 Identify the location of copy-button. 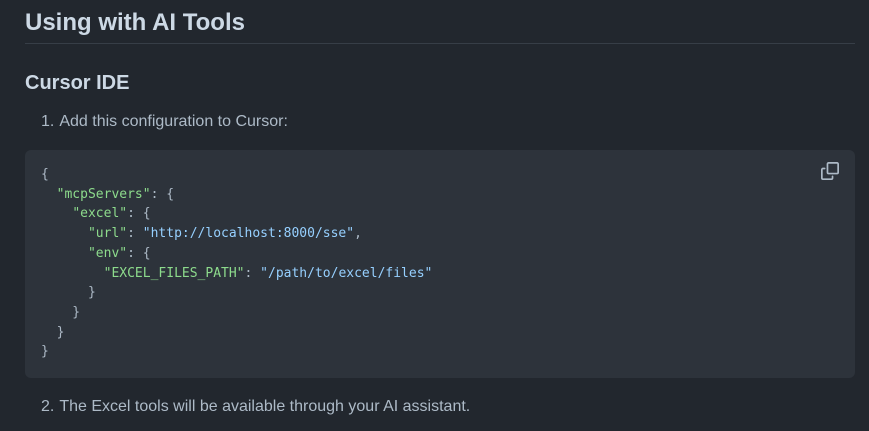
(831, 172).